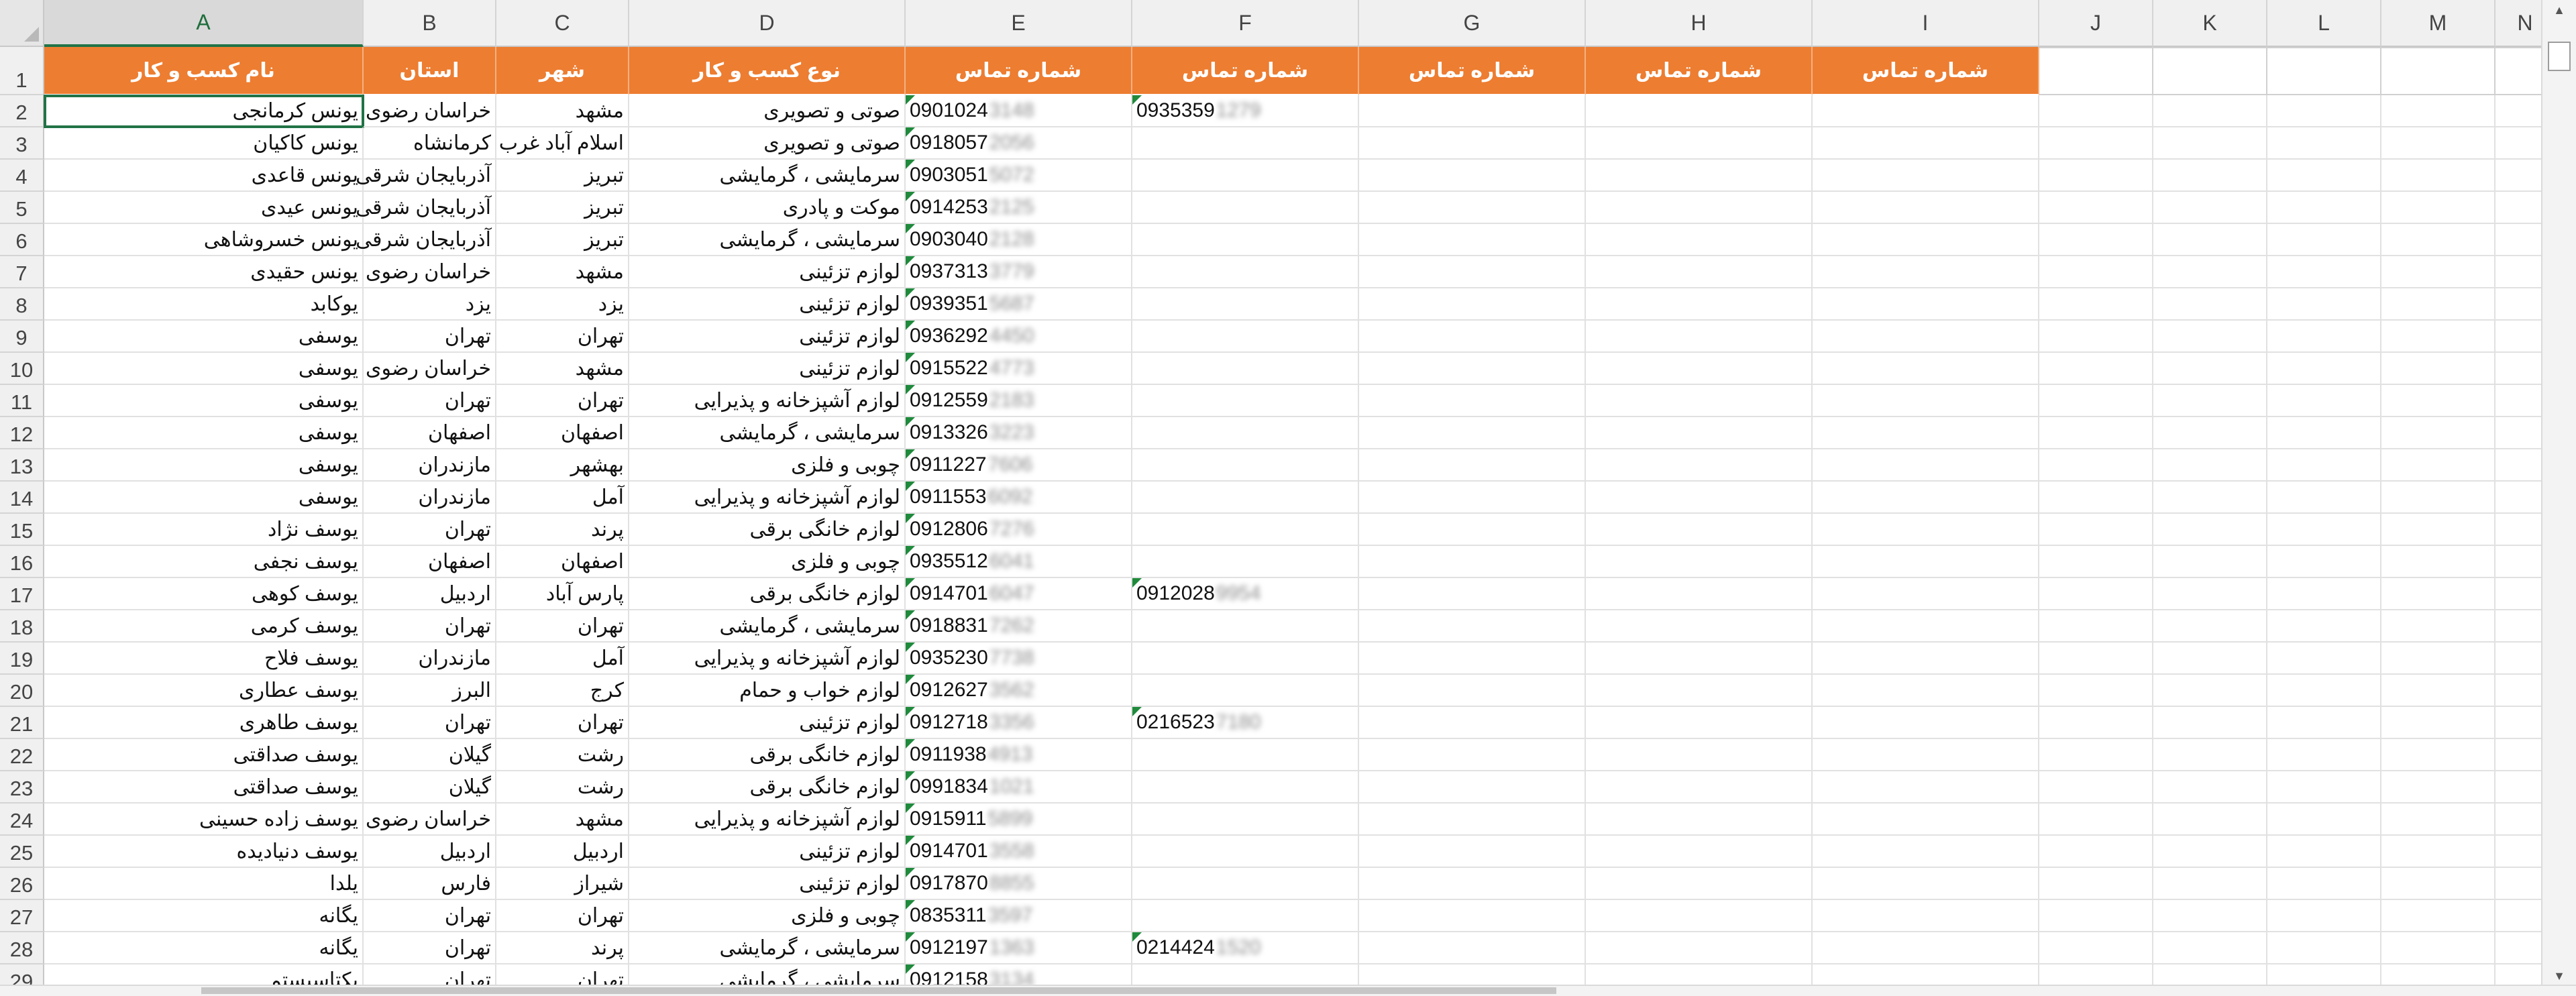  Describe the element at coordinates (1245, 71) in the screenshot. I see `header-cell-f: شماره تماس` at that location.